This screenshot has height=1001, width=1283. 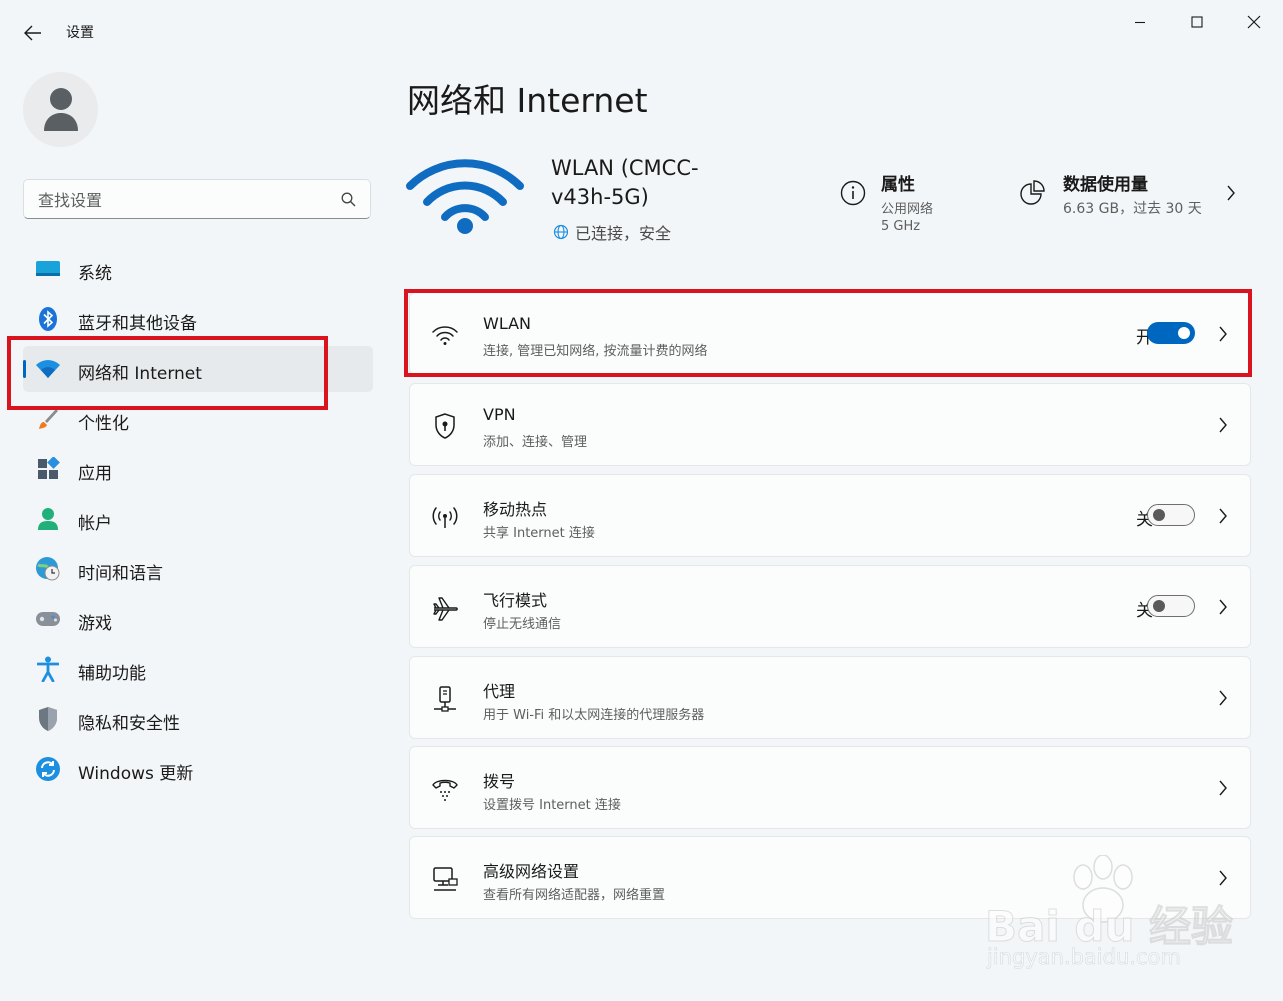 What do you see at coordinates (830, 333) in the screenshot?
I see `card-wlan: WLAN 连接, 管理已知网络, 按流量计费的网络 开` at bounding box center [830, 333].